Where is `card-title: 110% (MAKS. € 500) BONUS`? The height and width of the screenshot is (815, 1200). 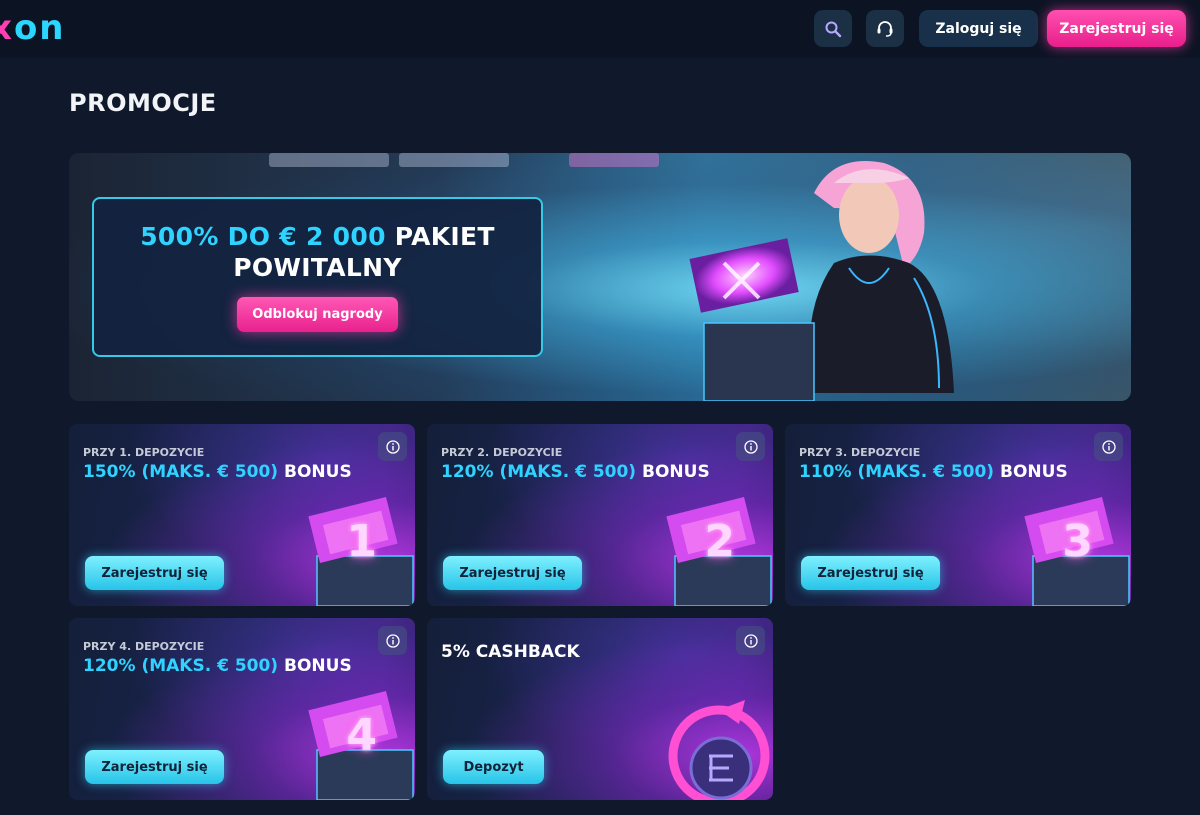
card-title: 110% (MAKS. € 500) BONUS is located at coordinates (933, 472).